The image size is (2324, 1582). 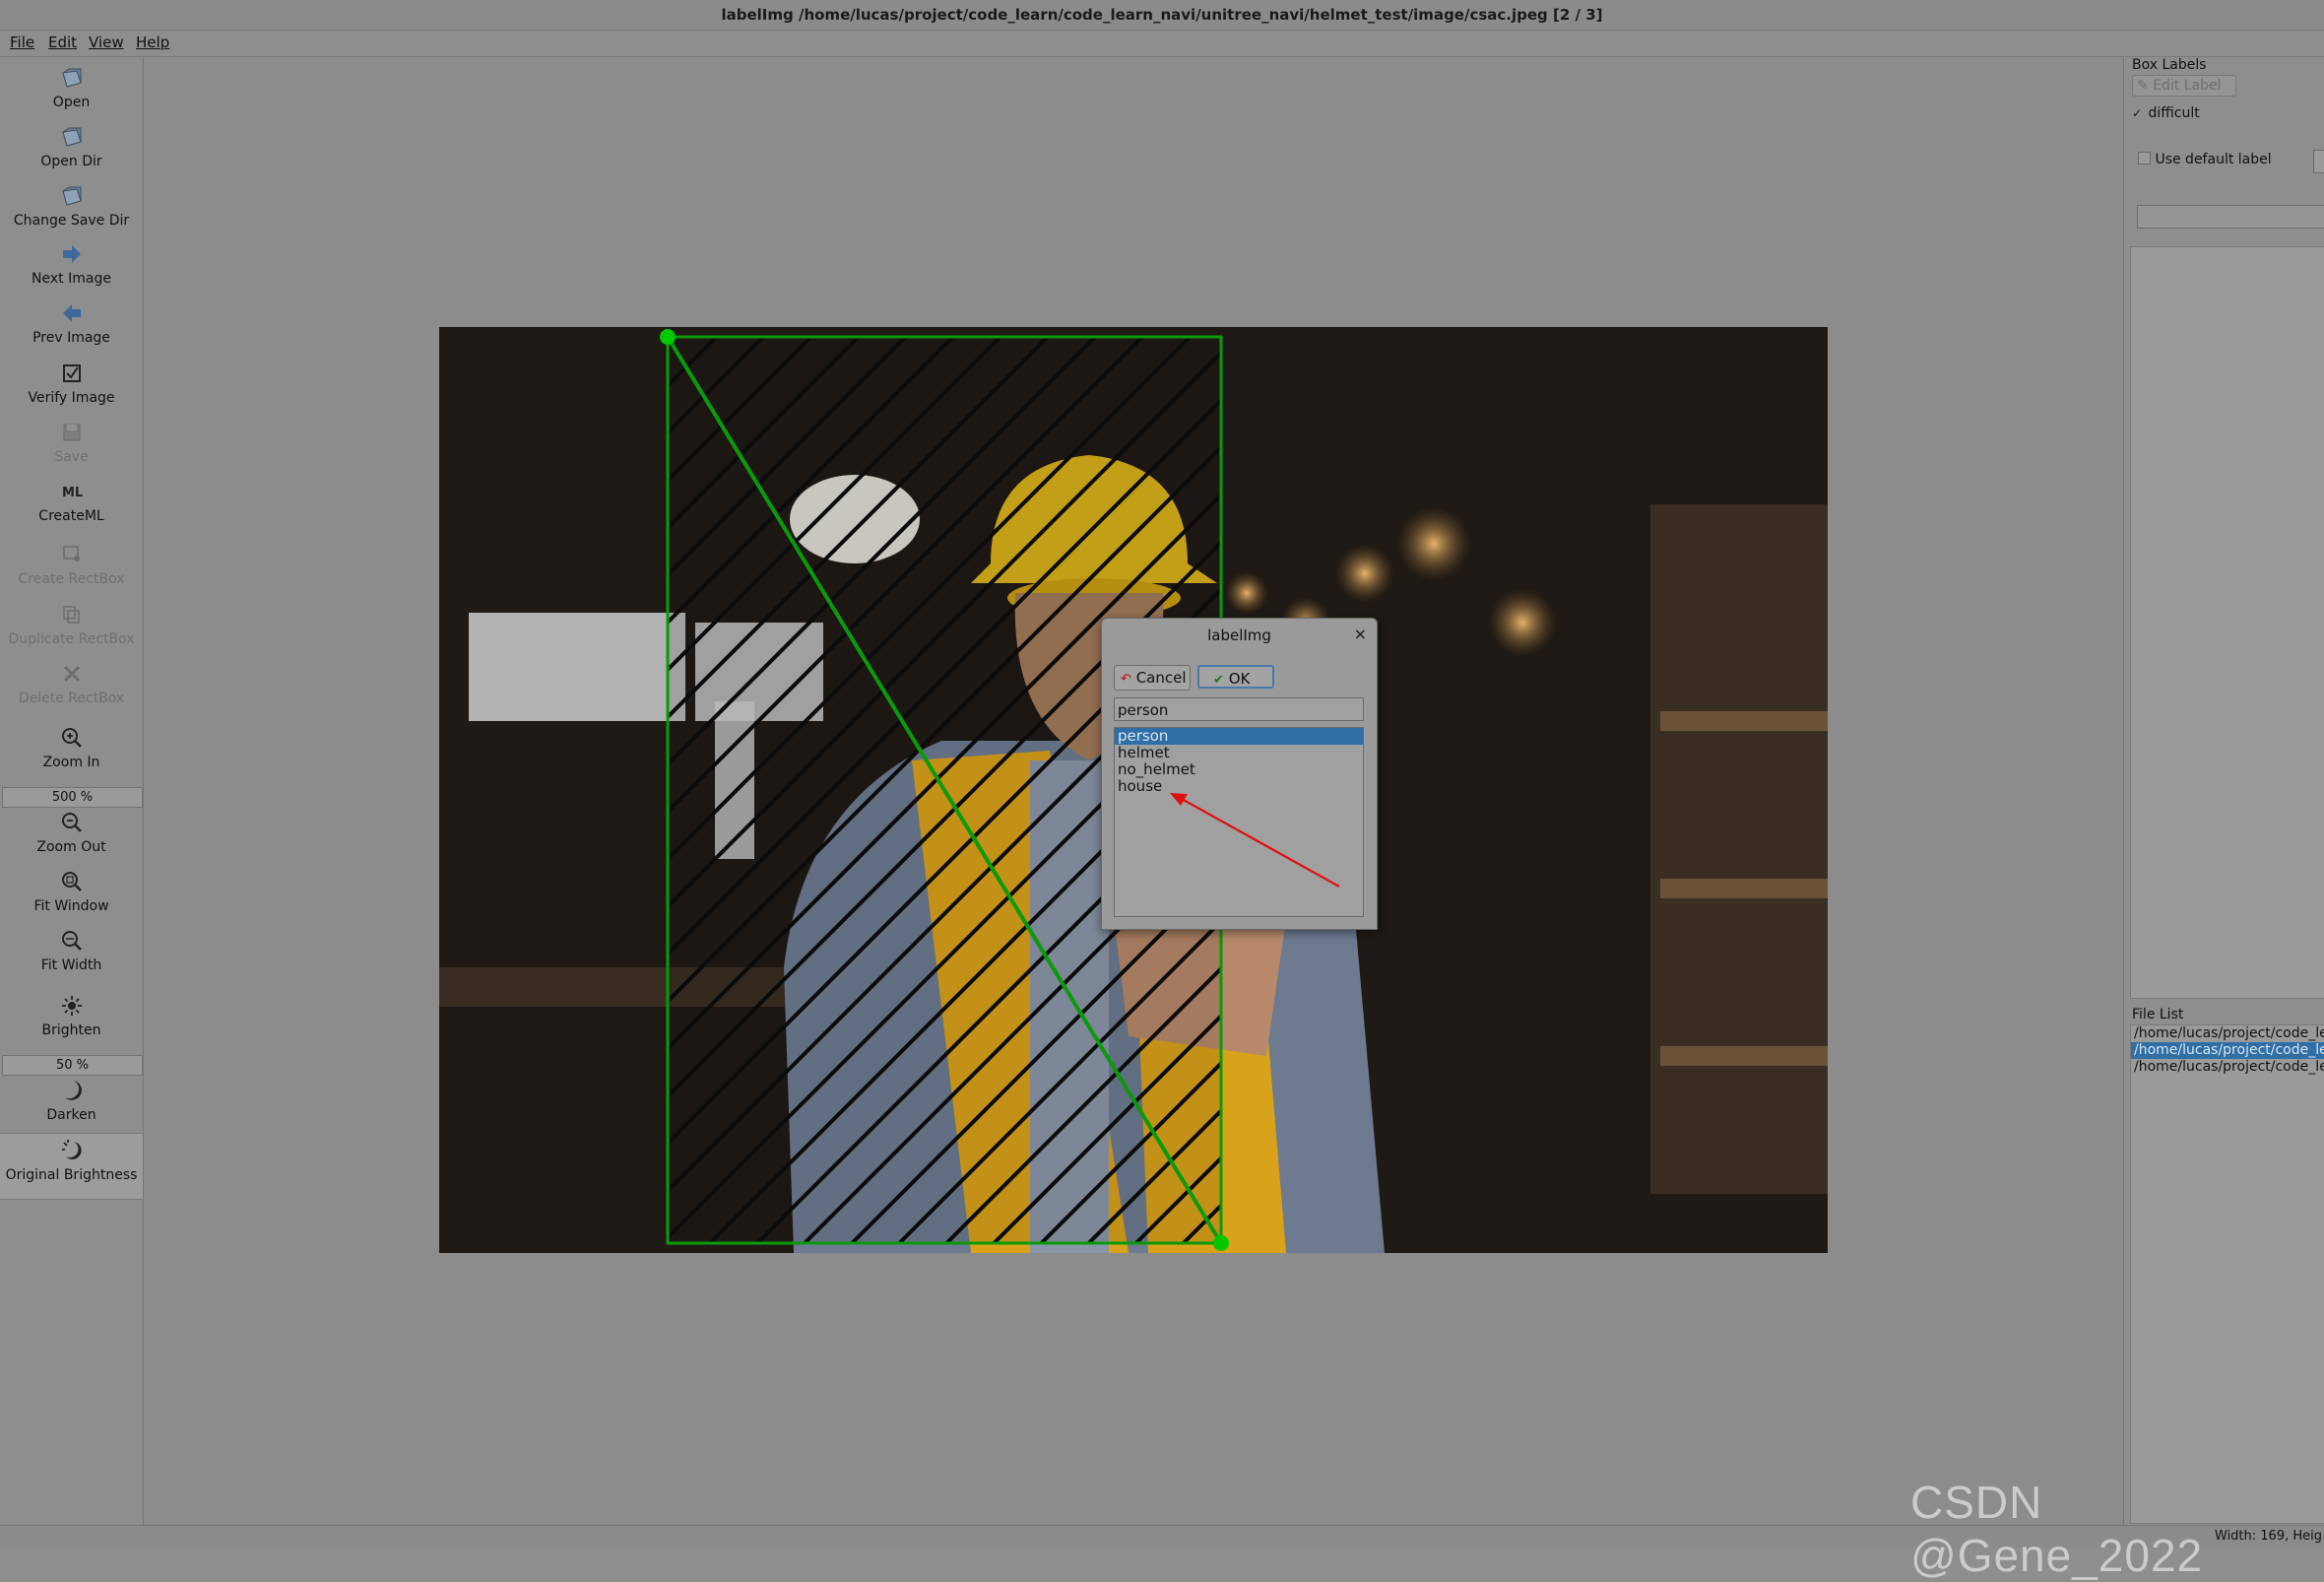 What do you see at coordinates (71, 221) in the screenshot?
I see `change-save-dir-label: Change Save Dir` at bounding box center [71, 221].